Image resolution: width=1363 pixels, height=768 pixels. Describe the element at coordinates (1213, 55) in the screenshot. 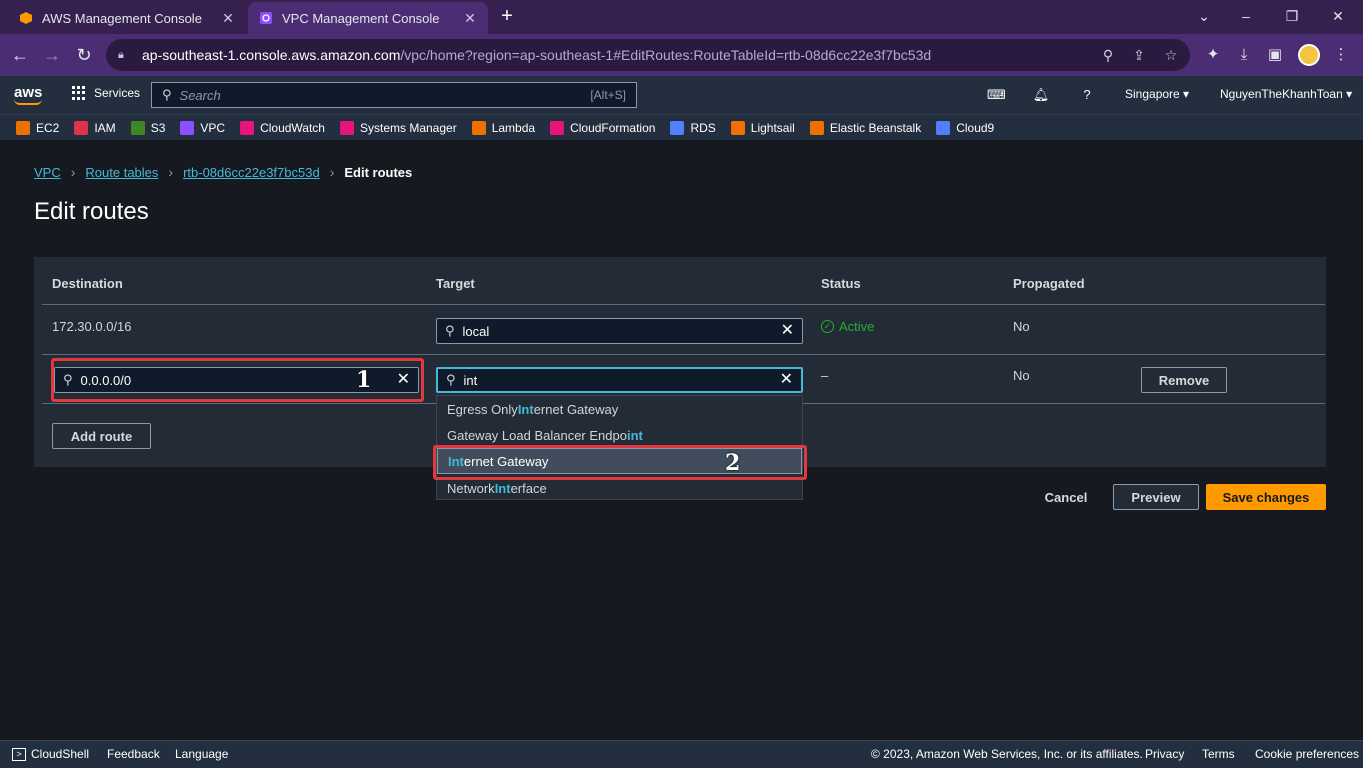

I see `extensions-icon: ✦` at that location.